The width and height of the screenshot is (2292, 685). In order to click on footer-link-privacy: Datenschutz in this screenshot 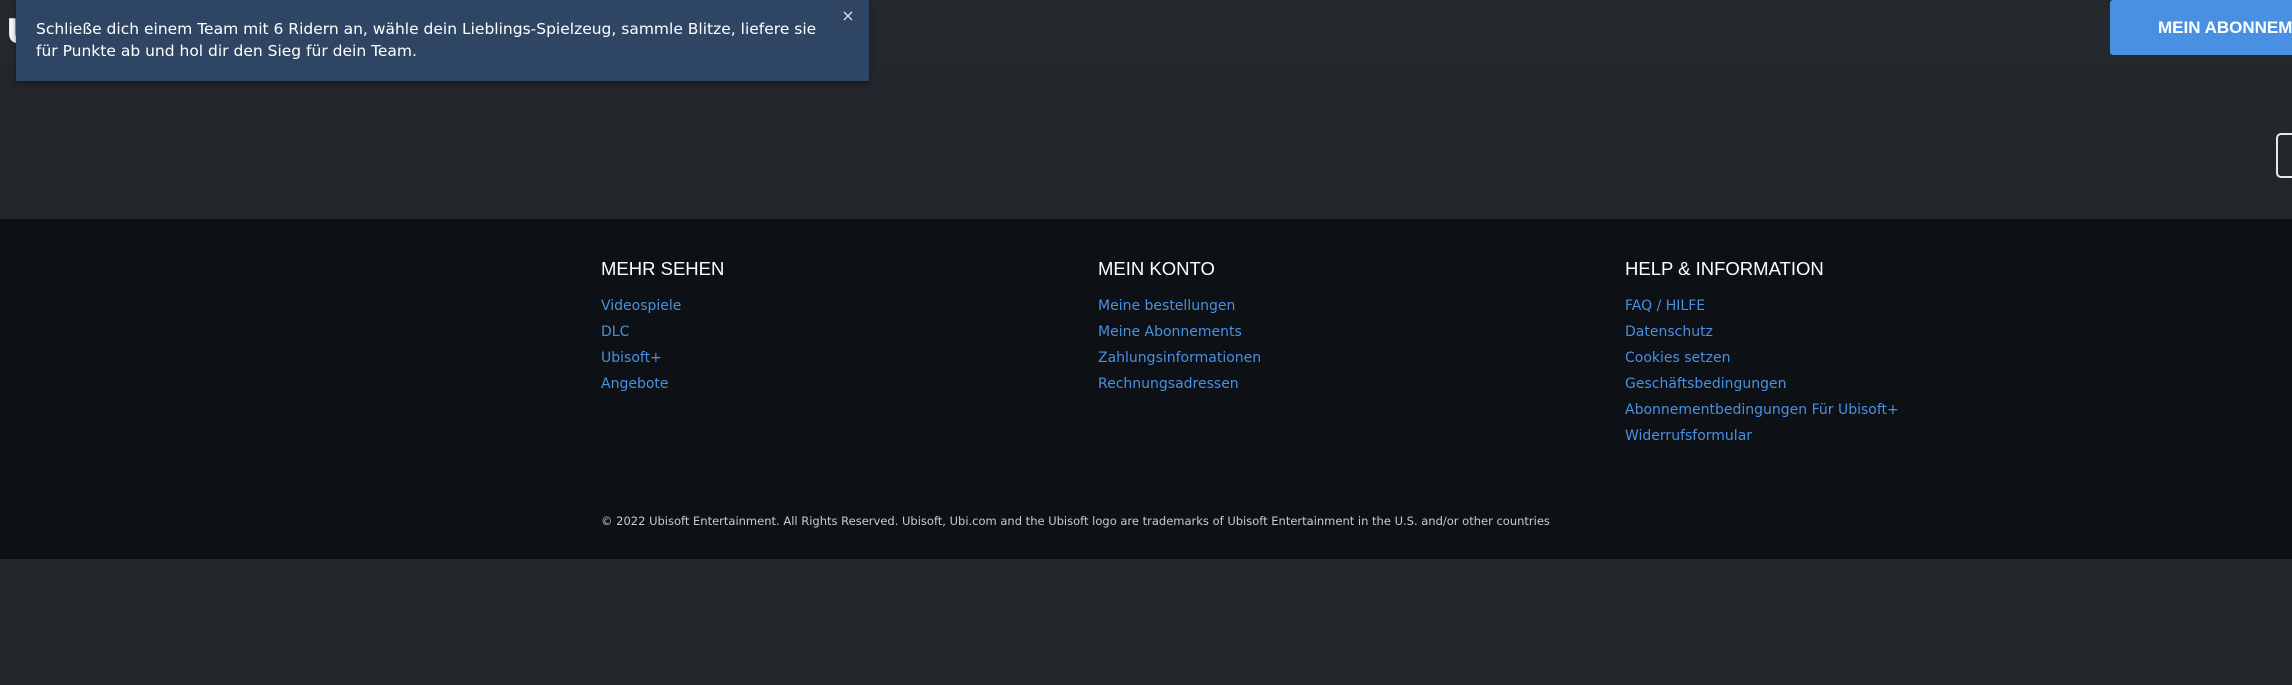, I will do `click(1762, 332)`.